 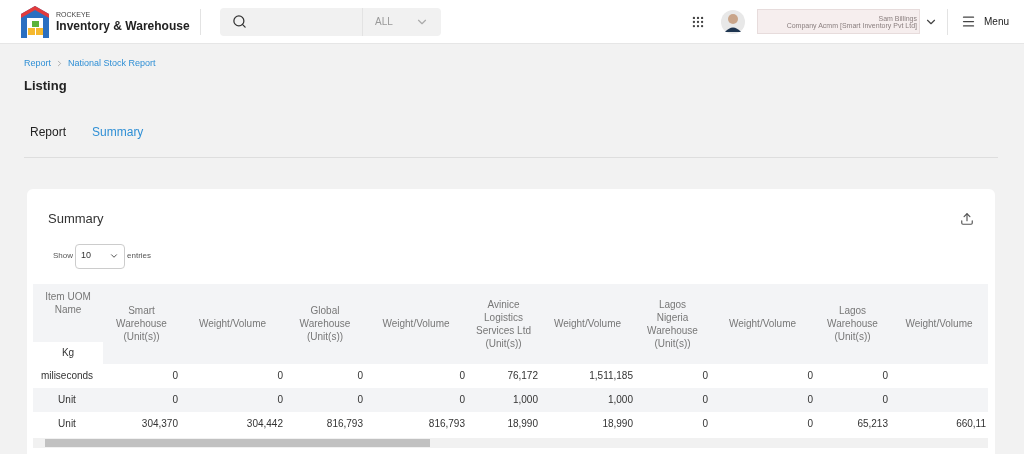 I want to click on user-avatar-icon, so click(x=733, y=21).